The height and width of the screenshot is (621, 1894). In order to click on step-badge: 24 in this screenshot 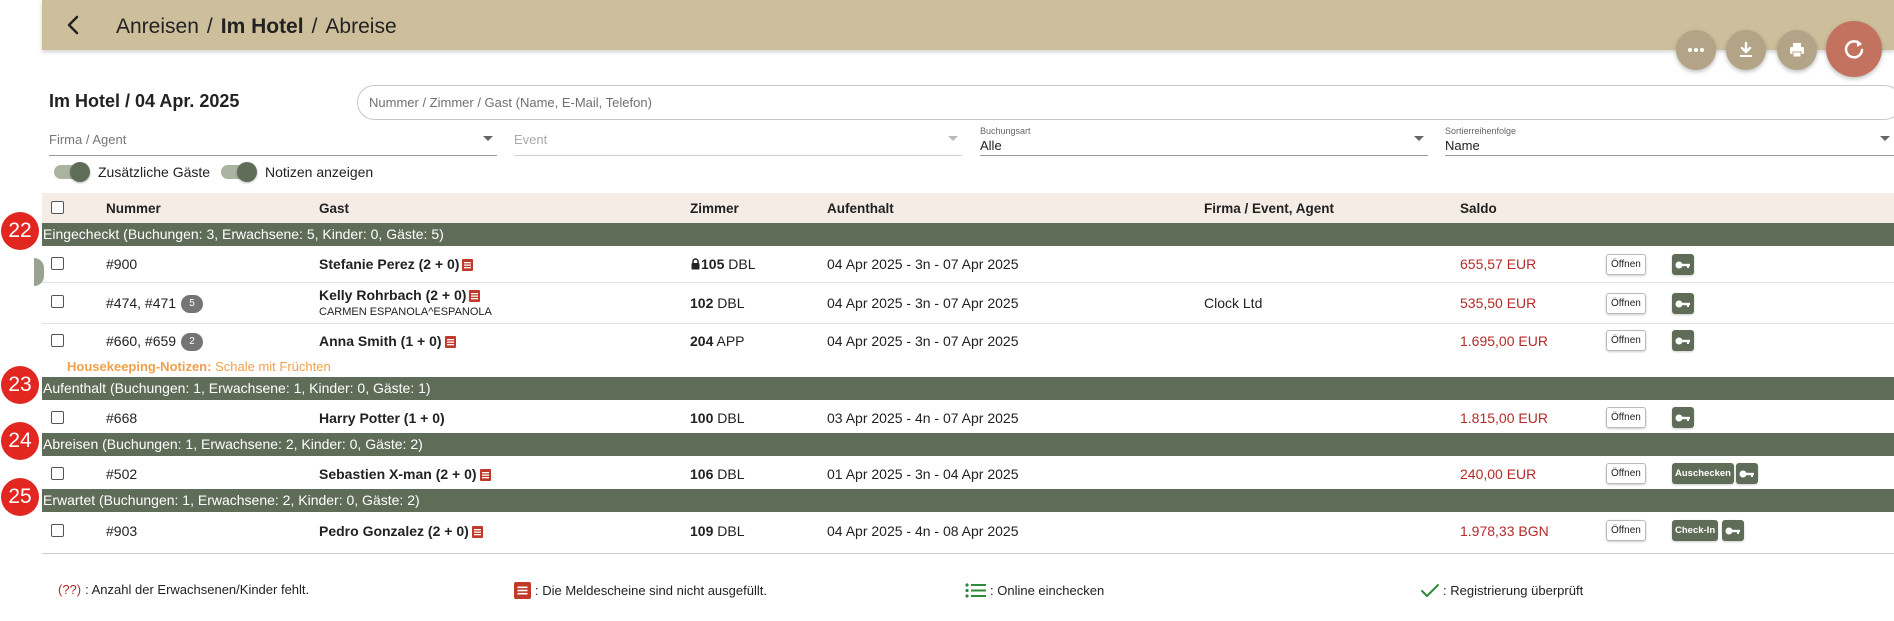, I will do `click(20, 441)`.